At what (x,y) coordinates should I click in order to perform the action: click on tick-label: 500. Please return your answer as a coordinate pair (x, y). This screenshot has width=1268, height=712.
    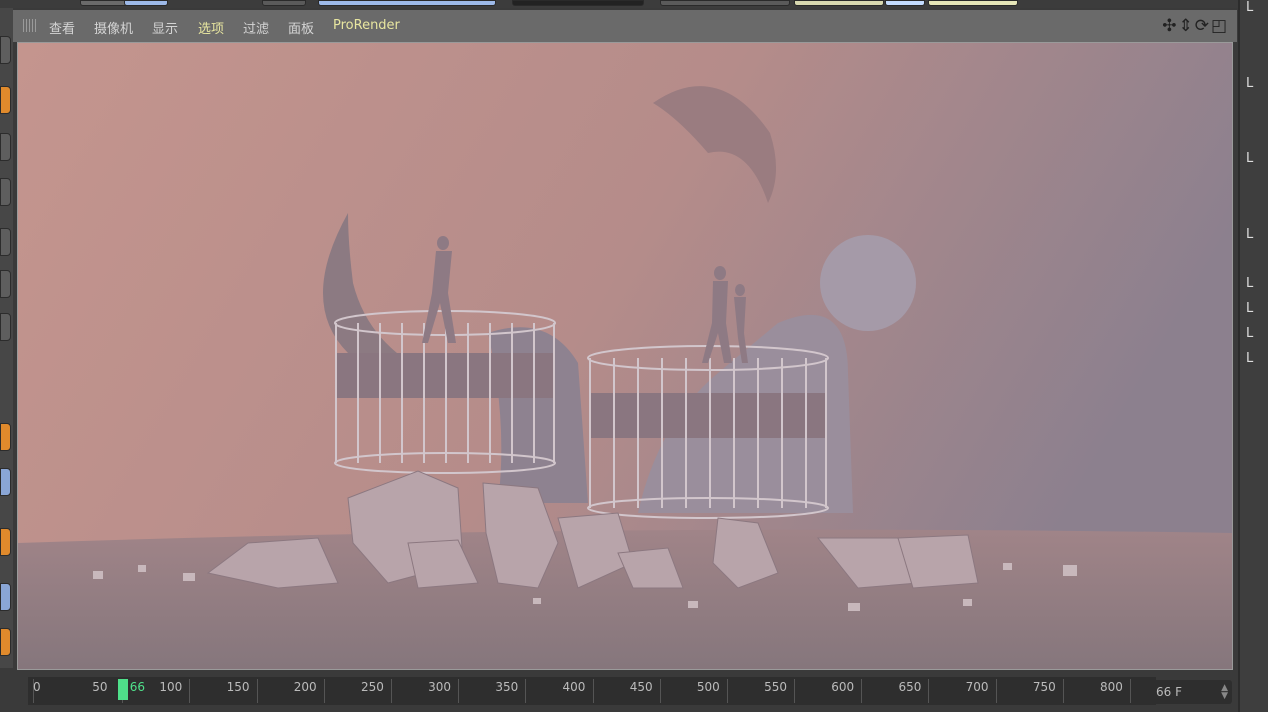
    Looking at the image, I should click on (708, 687).